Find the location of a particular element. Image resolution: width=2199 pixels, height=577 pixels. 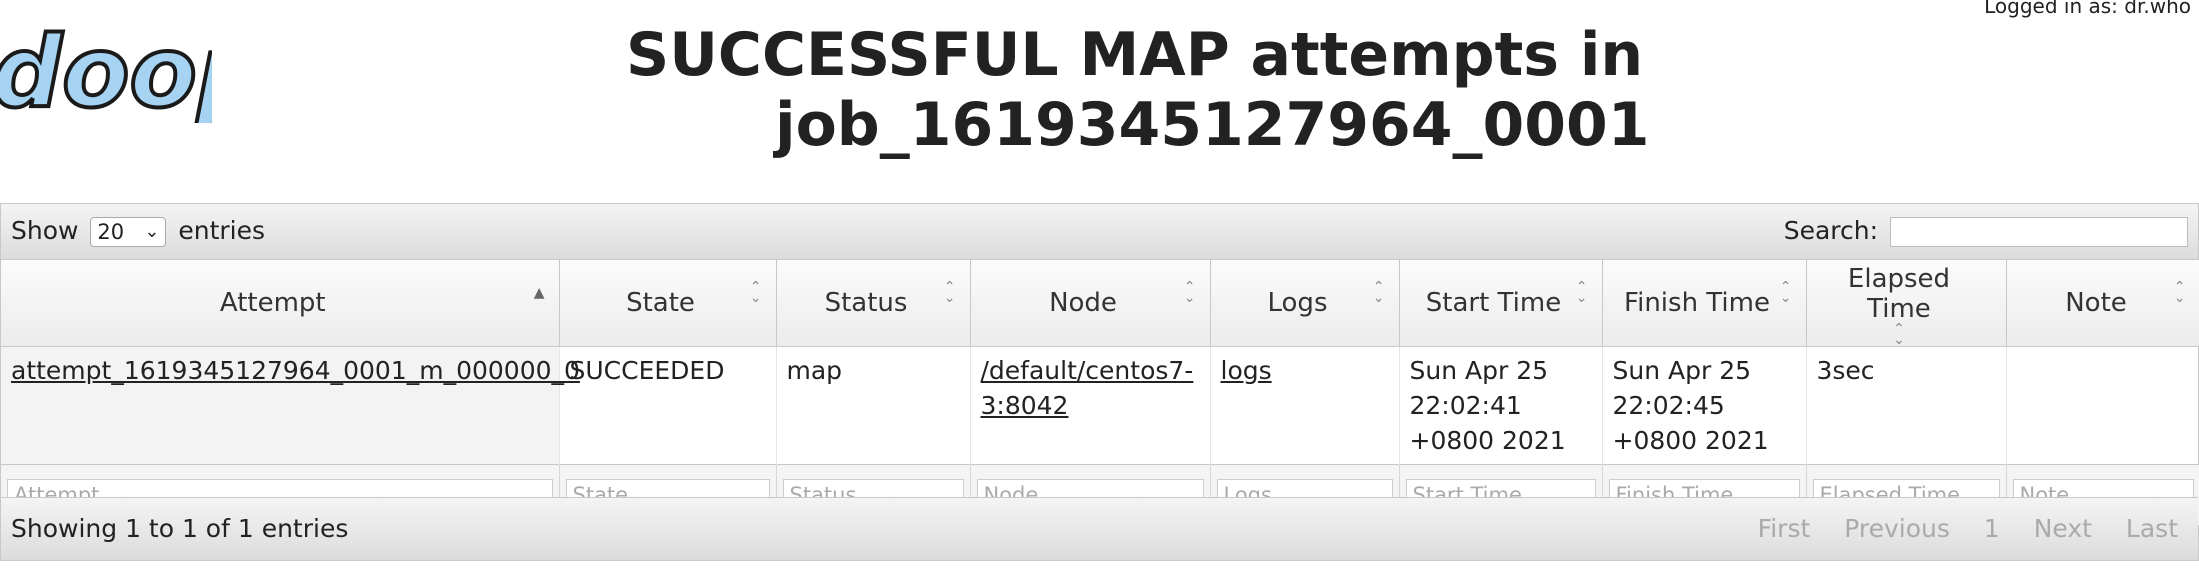

cell-elapsed-time: 3sec is located at coordinates (1906, 405).